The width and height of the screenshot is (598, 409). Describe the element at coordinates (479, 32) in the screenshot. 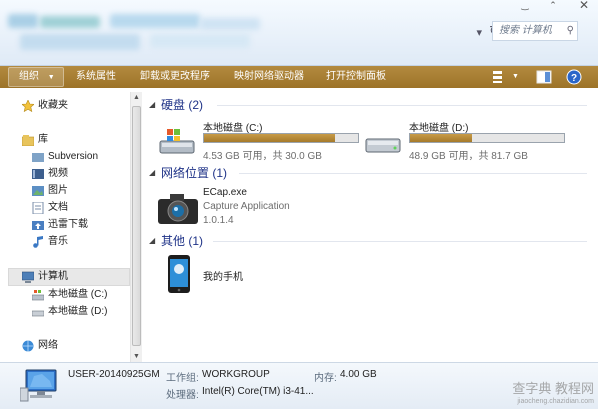

I see `dropdown-arrow-icon: ▾` at that location.